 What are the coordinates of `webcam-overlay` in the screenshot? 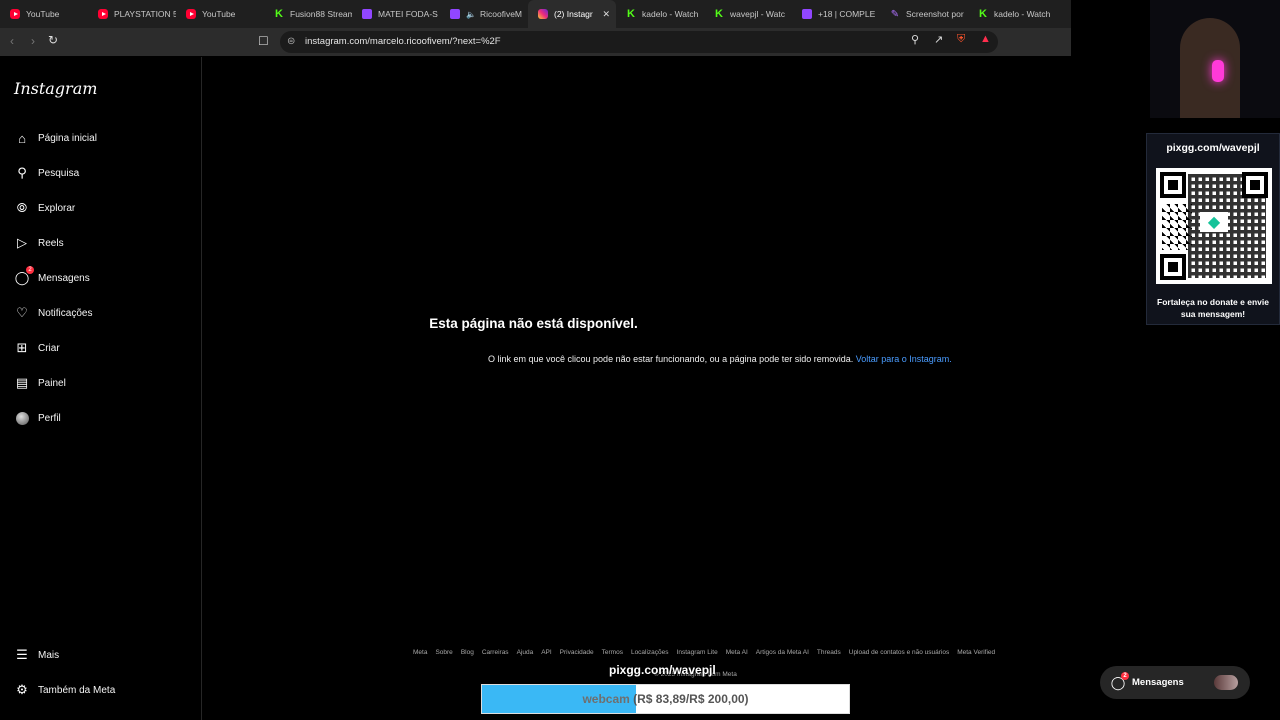 It's located at (1215, 59).